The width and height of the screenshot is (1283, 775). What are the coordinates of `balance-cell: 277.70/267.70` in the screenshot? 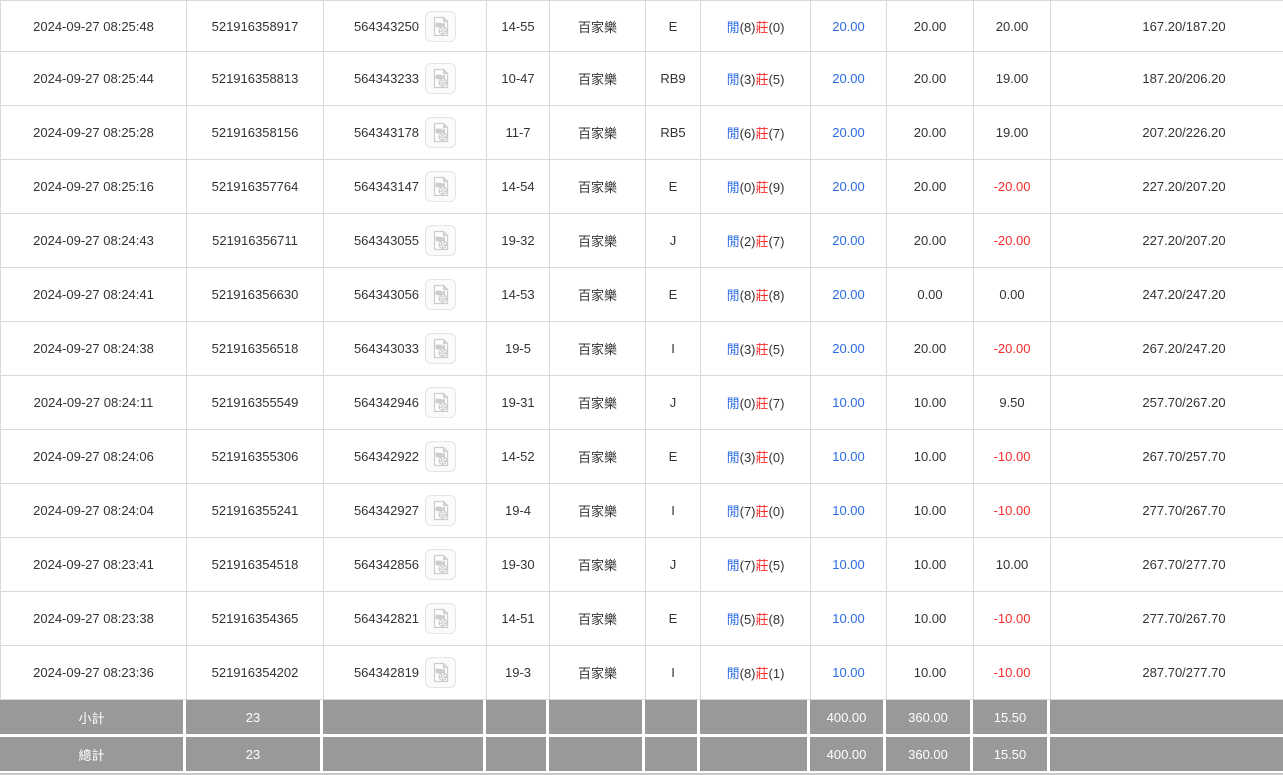 It's located at (1166, 618).